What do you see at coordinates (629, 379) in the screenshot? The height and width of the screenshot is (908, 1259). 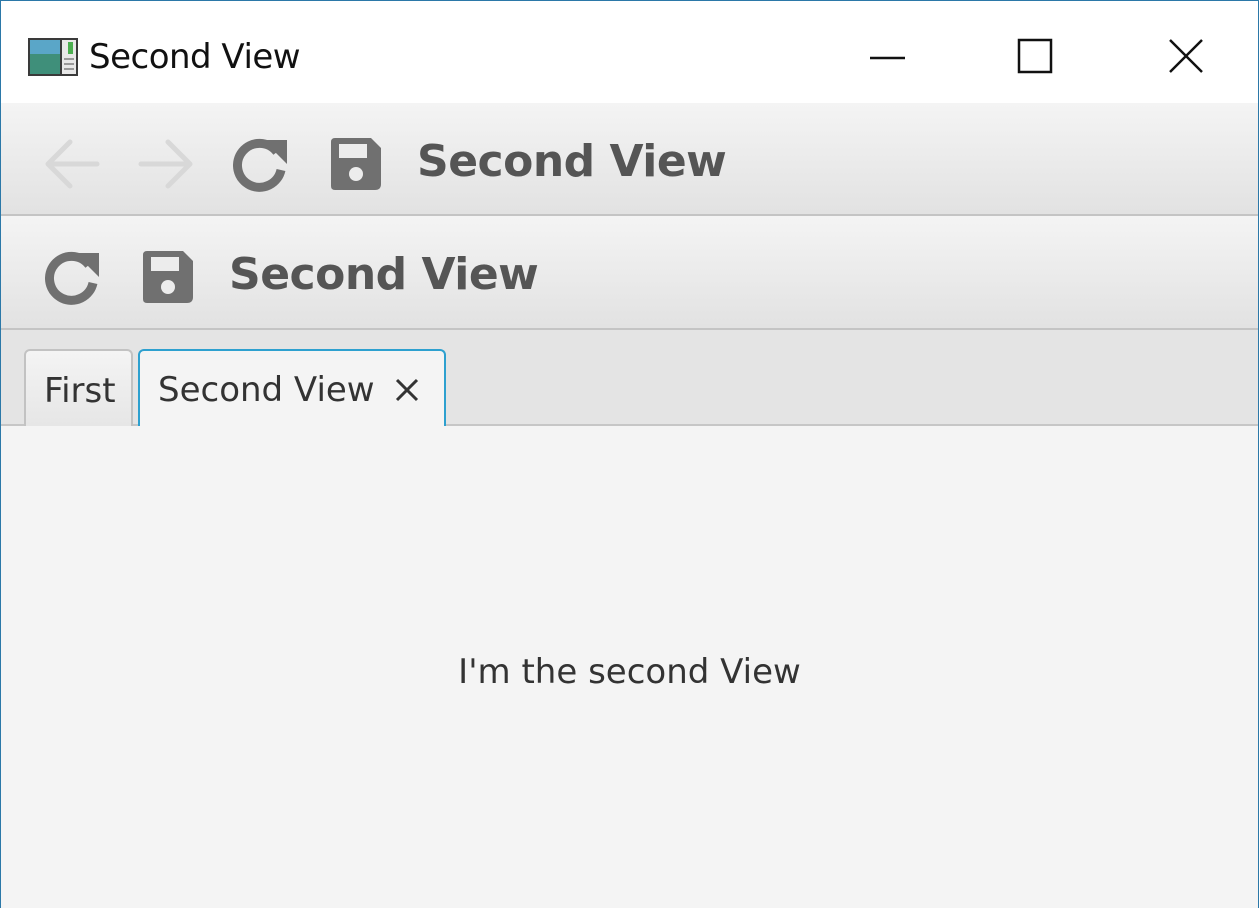 I see `tab-strip: First Second View` at bounding box center [629, 379].